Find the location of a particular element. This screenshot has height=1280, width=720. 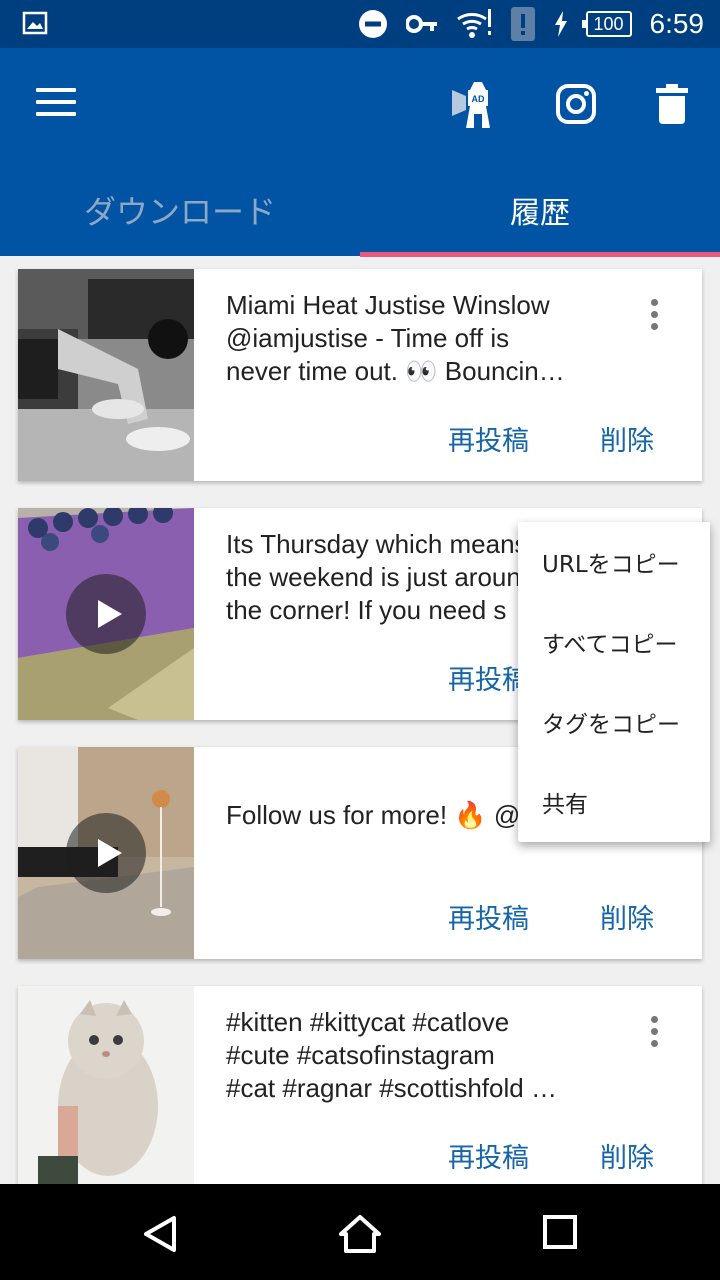

recents-icon is located at coordinates (560, 1232).